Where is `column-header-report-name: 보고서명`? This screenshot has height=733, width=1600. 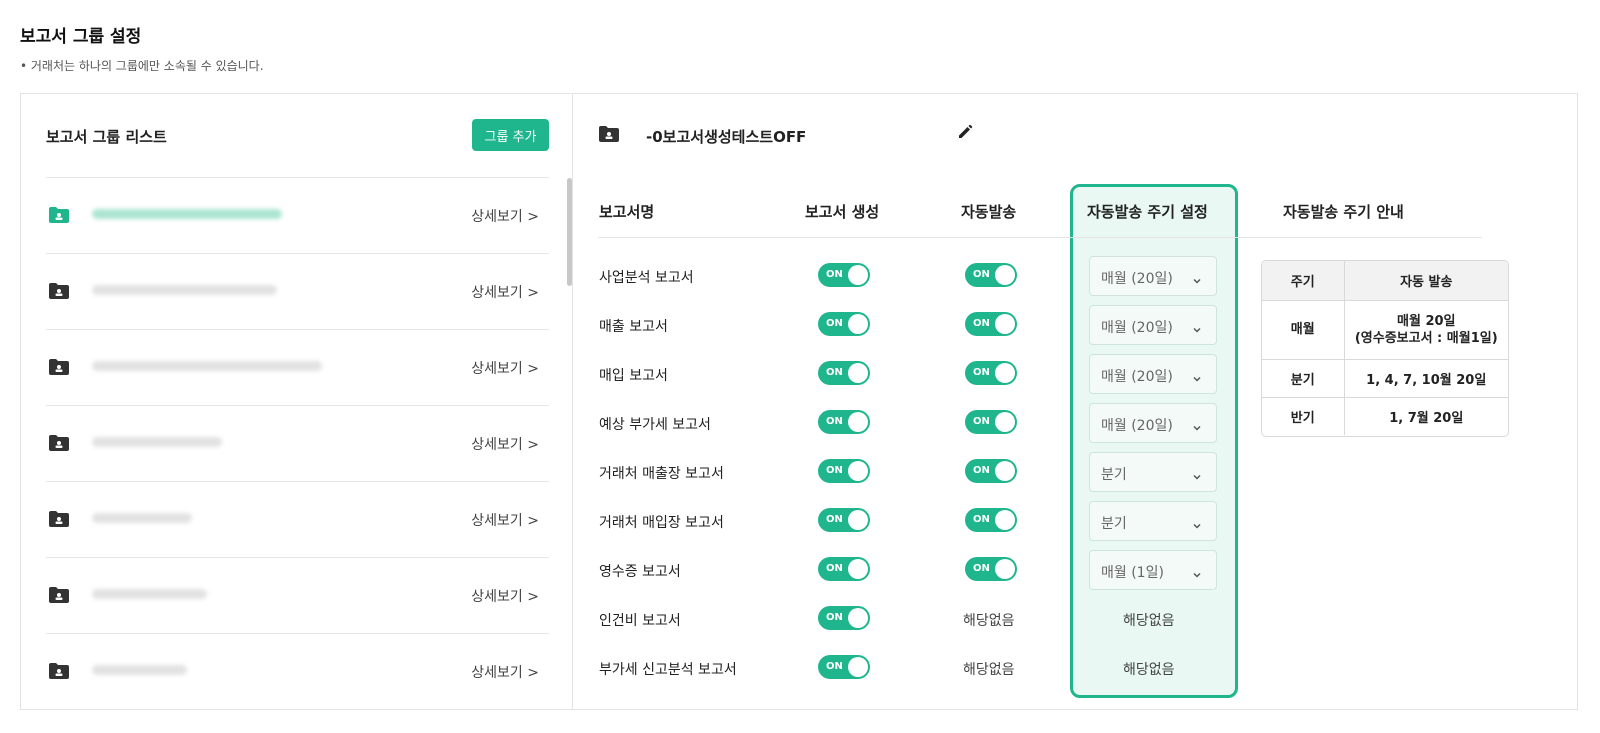
column-header-report-name: 보고서명 is located at coordinates (627, 212).